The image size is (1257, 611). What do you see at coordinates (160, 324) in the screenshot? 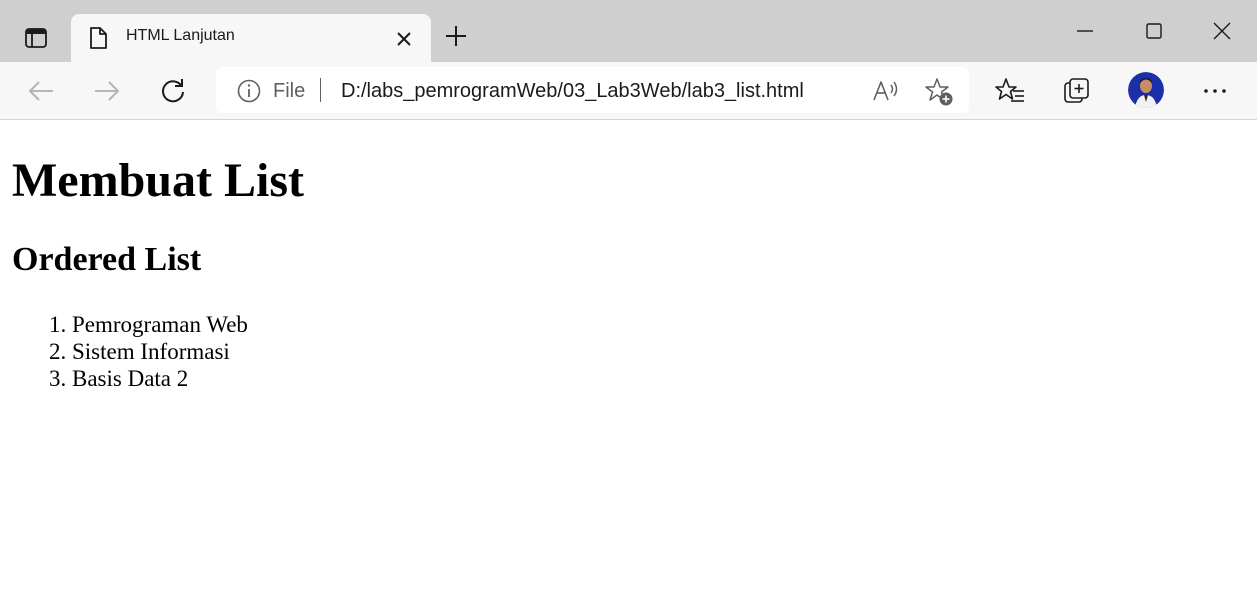
I see `list-item: Pemrograman Web` at bounding box center [160, 324].